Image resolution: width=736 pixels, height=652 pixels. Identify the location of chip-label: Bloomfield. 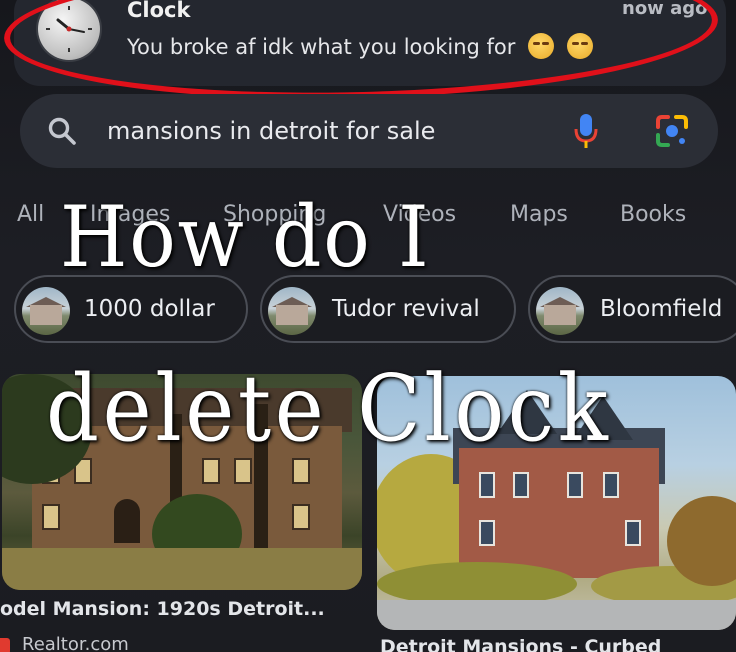
(661, 309).